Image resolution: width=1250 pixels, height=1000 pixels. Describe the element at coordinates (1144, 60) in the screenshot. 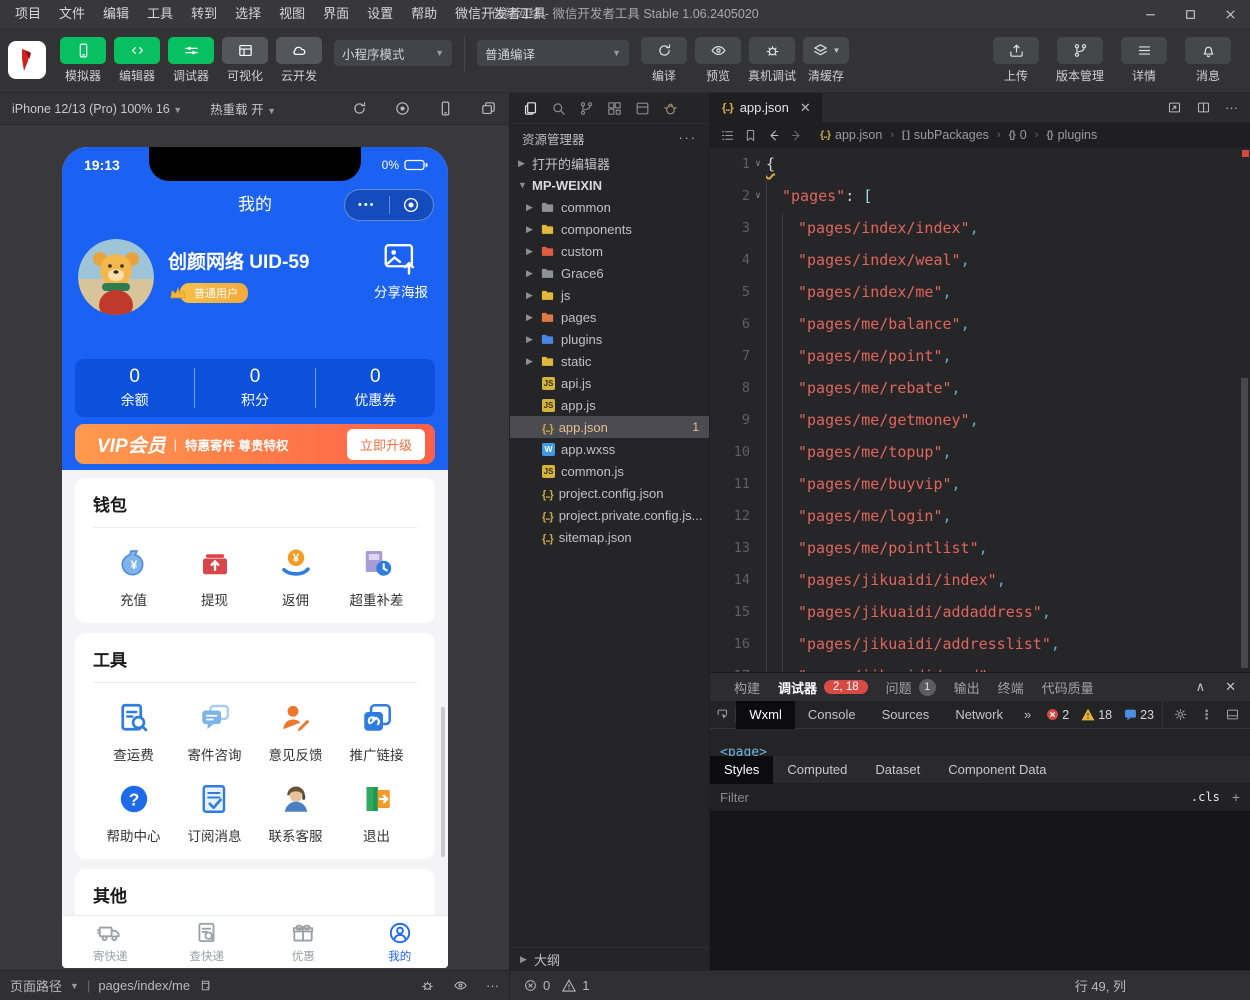

I see `toolbar-action-详情: 详情` at that location.